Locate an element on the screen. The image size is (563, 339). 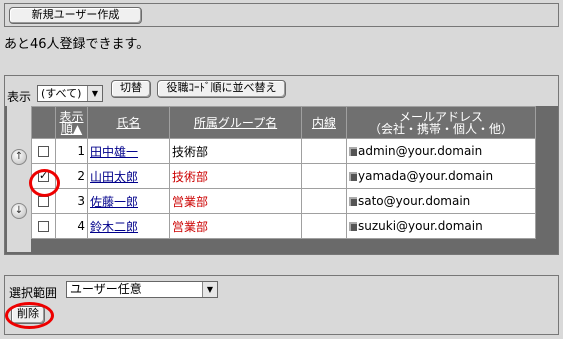
list-toolbar: 表示 (すべて) ▼ 切替 役職ｺｰﾄﾞ順に並べ替え is located at coordinates (281, 91).